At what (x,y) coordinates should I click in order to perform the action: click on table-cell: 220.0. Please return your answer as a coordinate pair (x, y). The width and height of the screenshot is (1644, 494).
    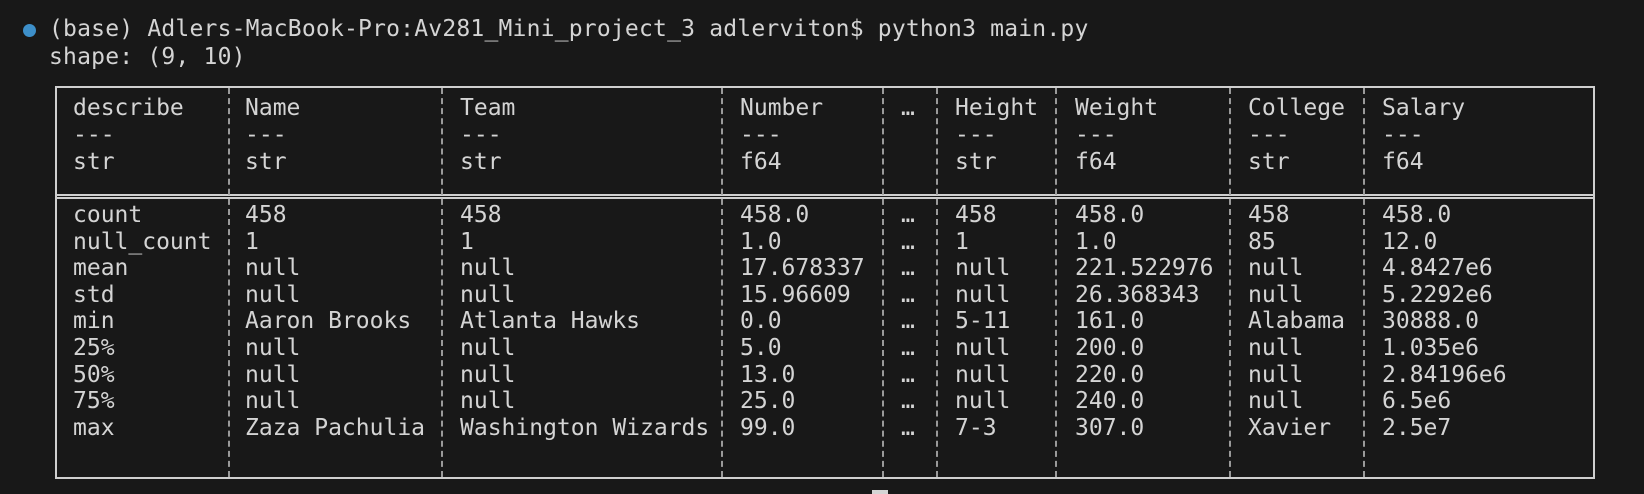
    Looking at the image, I should click on (1110, 374).